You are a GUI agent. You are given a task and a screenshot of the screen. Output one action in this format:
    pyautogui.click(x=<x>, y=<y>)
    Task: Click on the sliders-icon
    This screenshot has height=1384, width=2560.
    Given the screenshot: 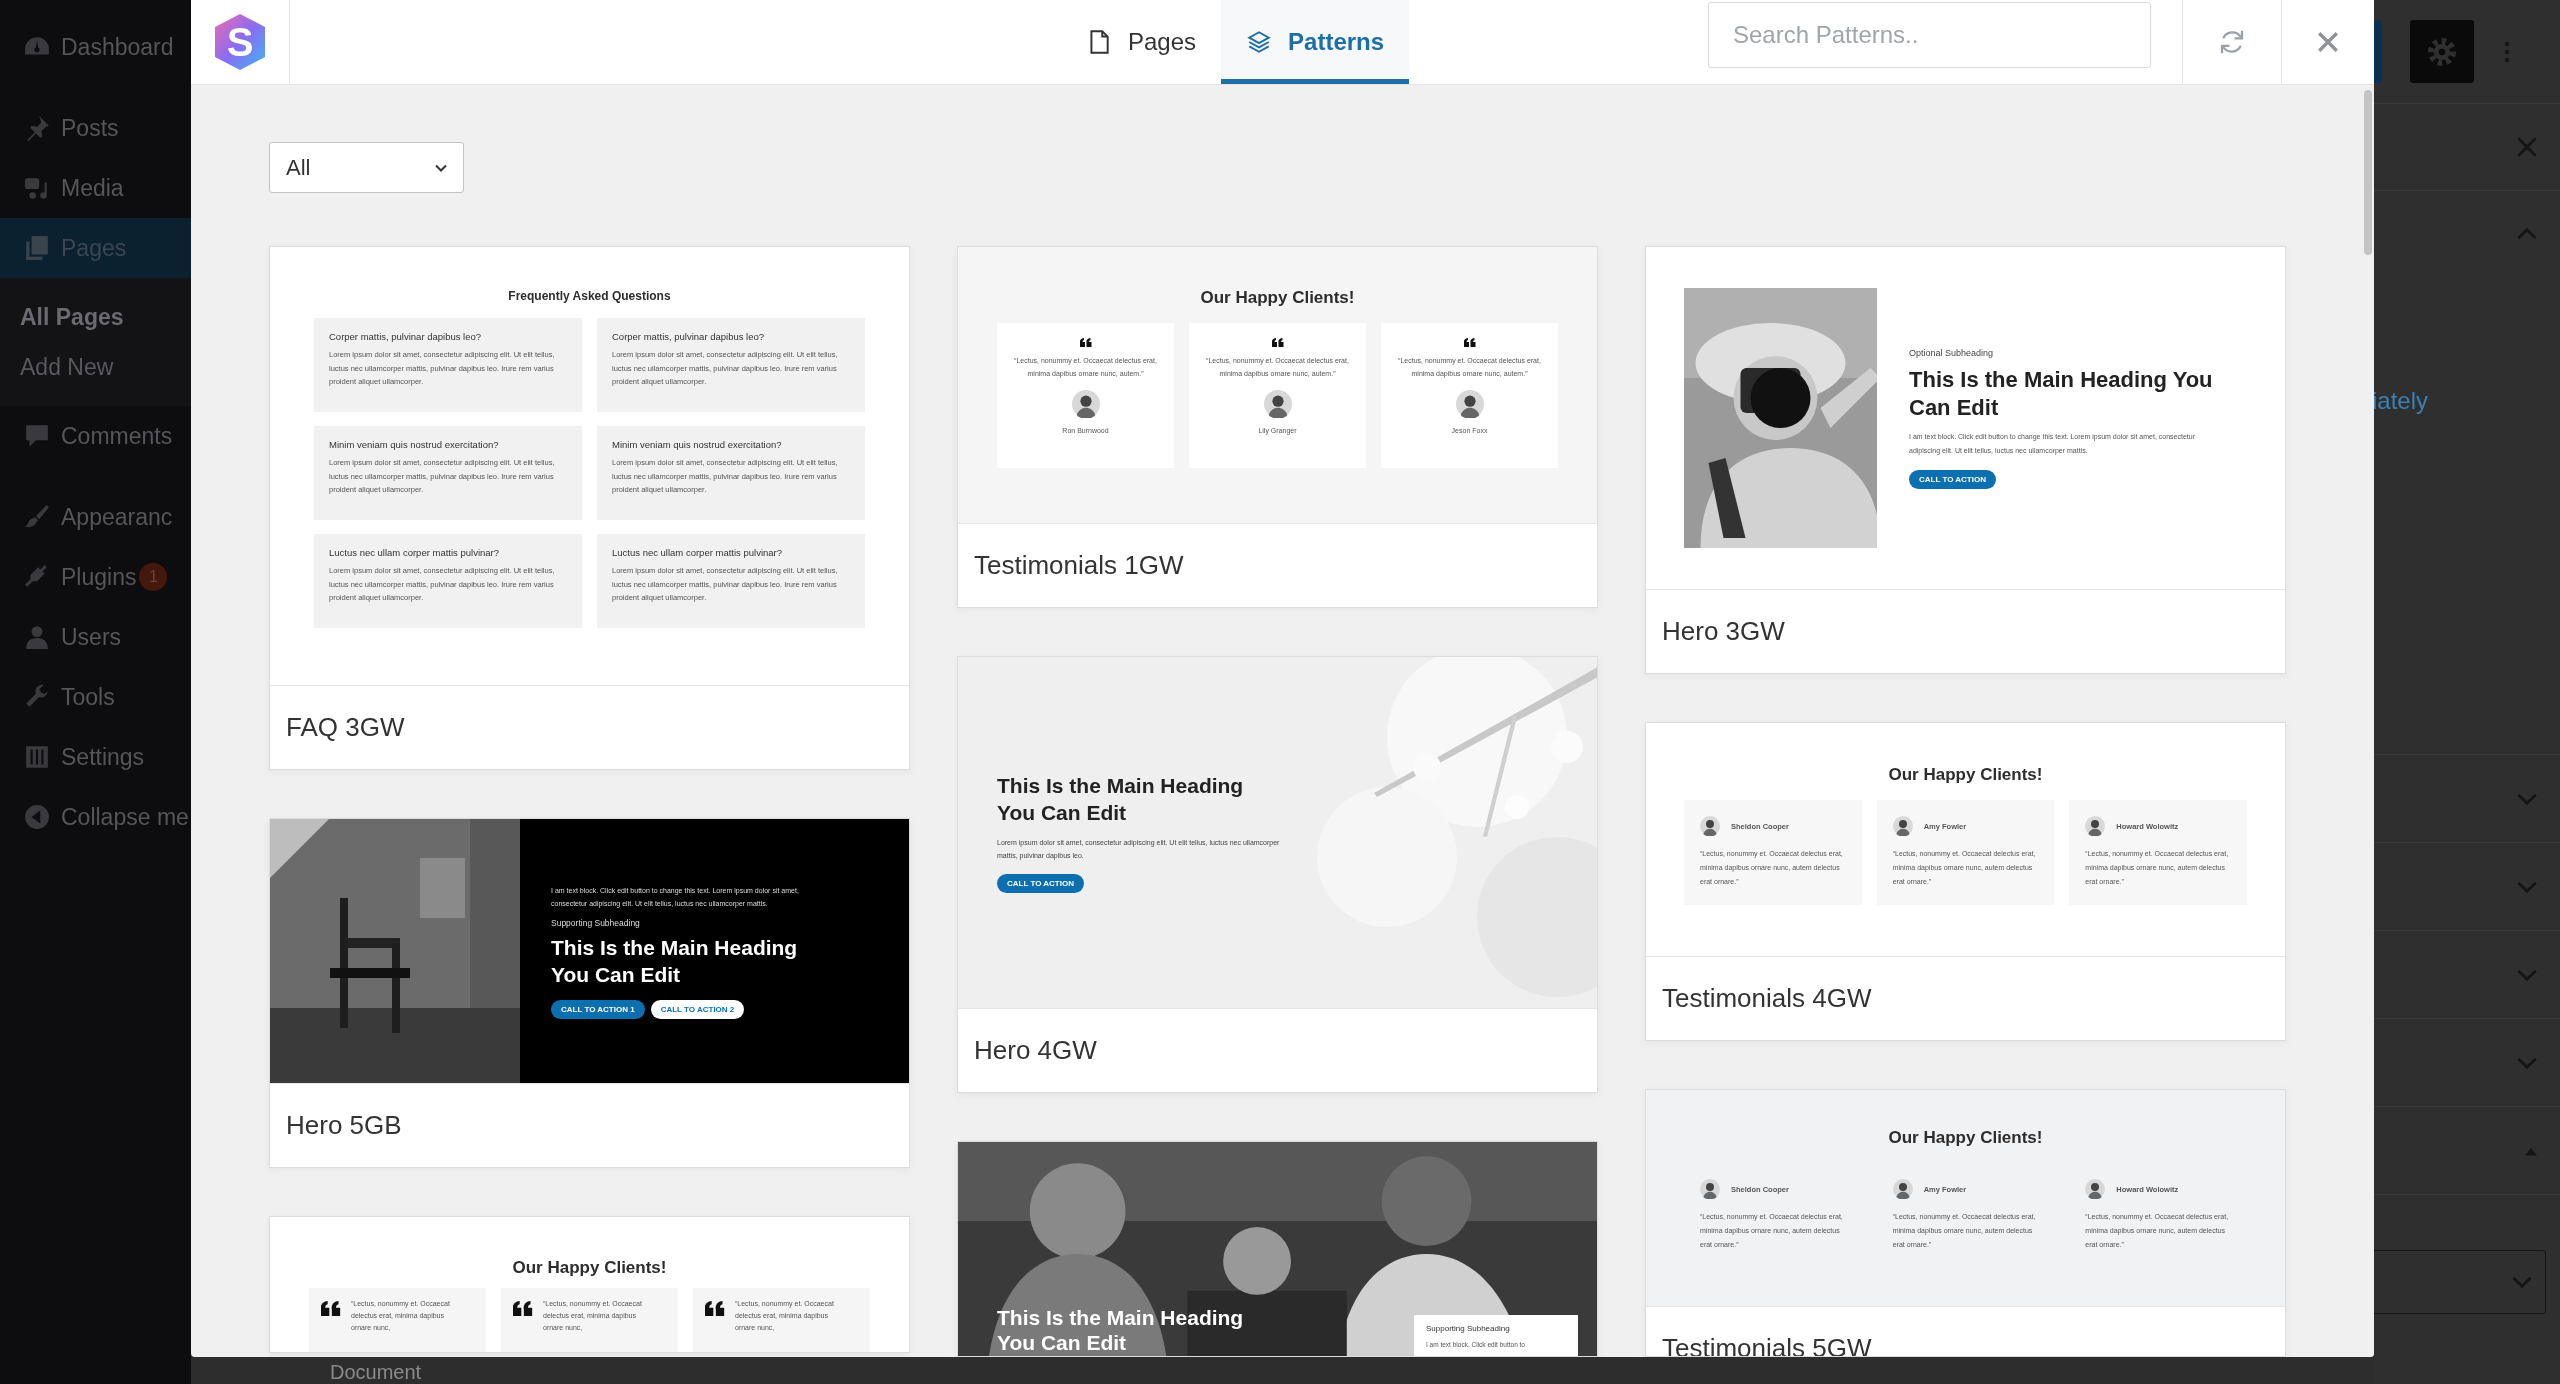 What is the action you would take?
    pyautogui.click(x=37, y=757)
    